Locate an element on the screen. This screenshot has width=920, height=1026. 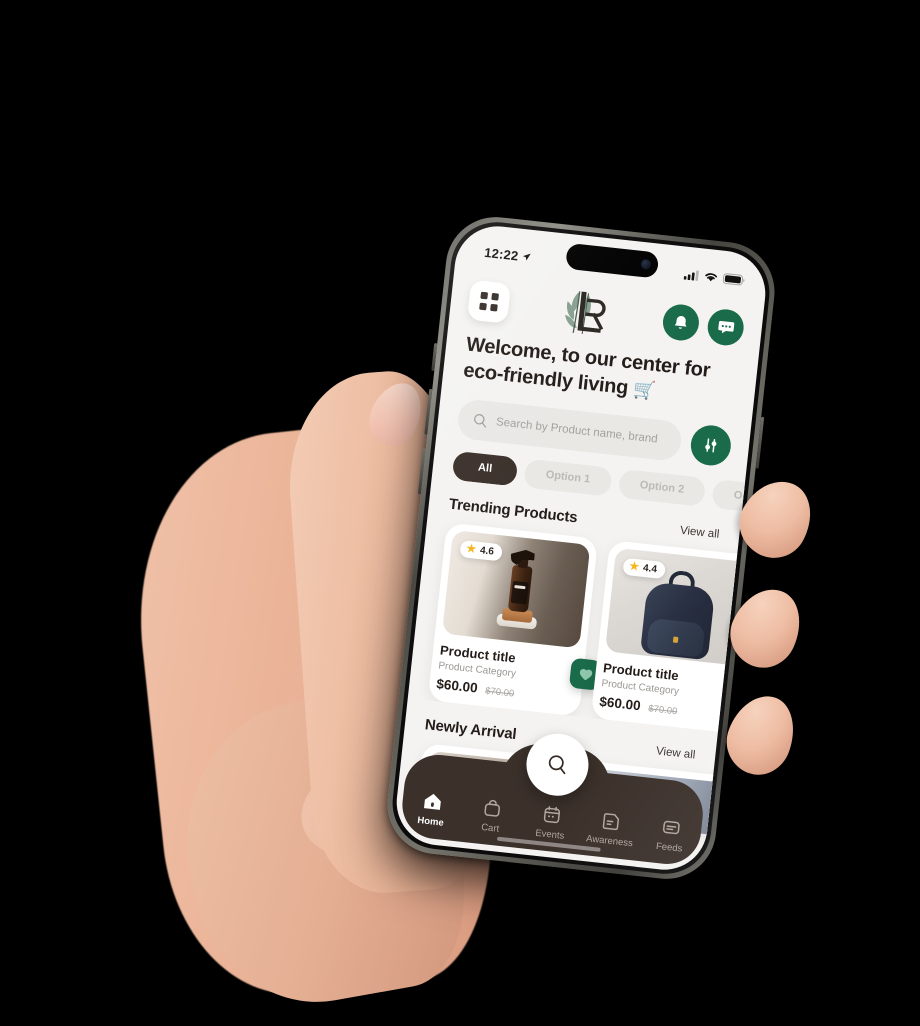
hand-fingernail is located at coordinates (396, 414).